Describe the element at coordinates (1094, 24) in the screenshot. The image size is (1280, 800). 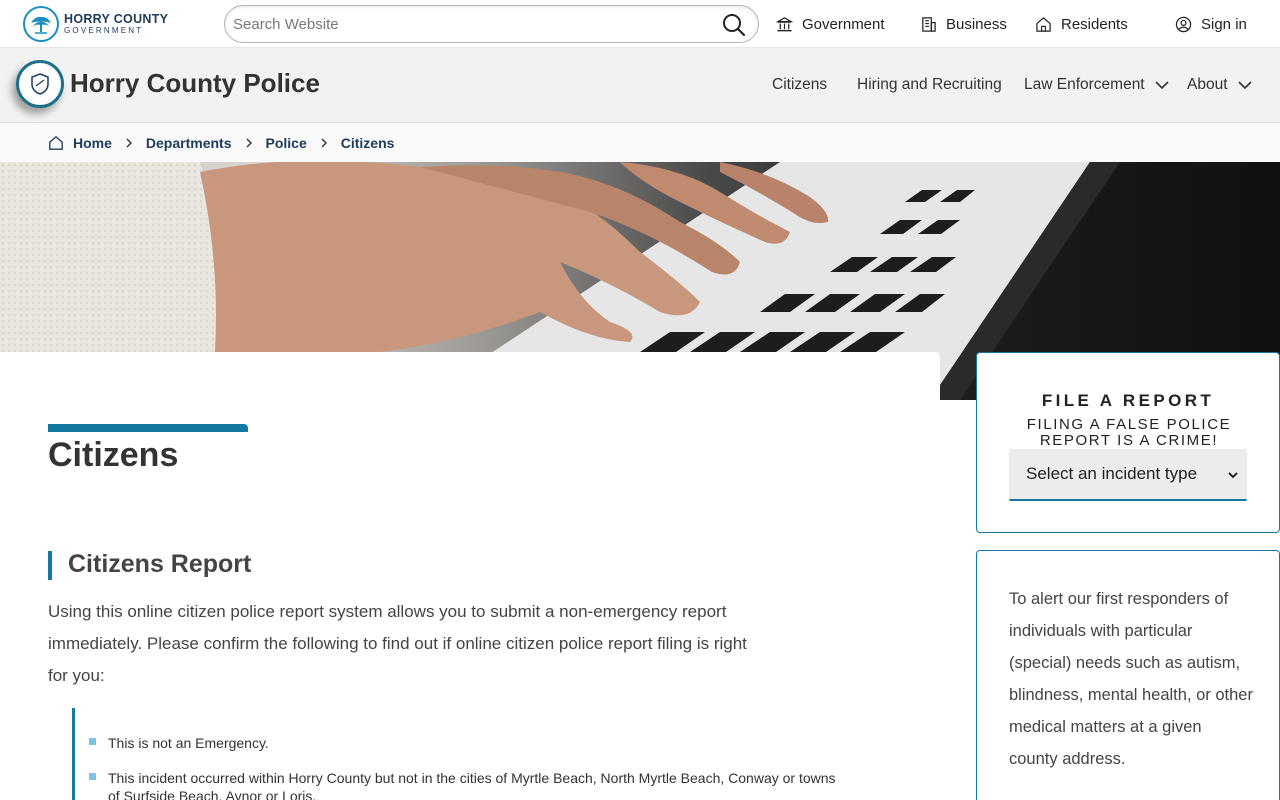
I see `topnav-residents-label: Residents` at that location.